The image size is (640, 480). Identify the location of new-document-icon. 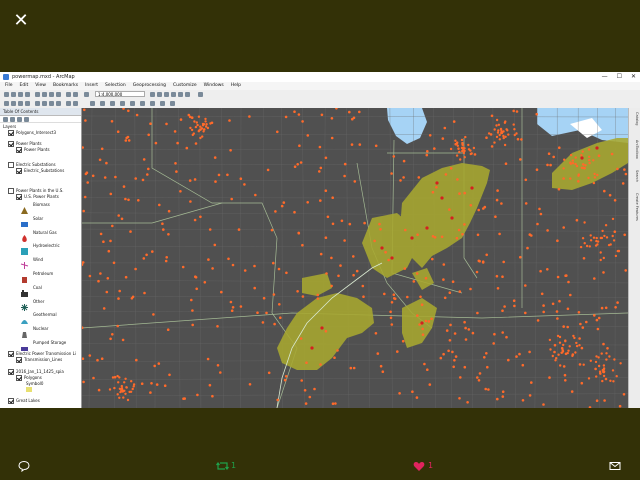
(6, 94).